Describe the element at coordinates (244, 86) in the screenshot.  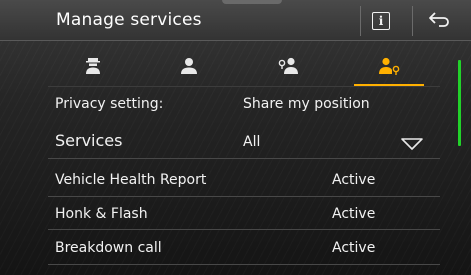
I see `tab-divider` at that location.